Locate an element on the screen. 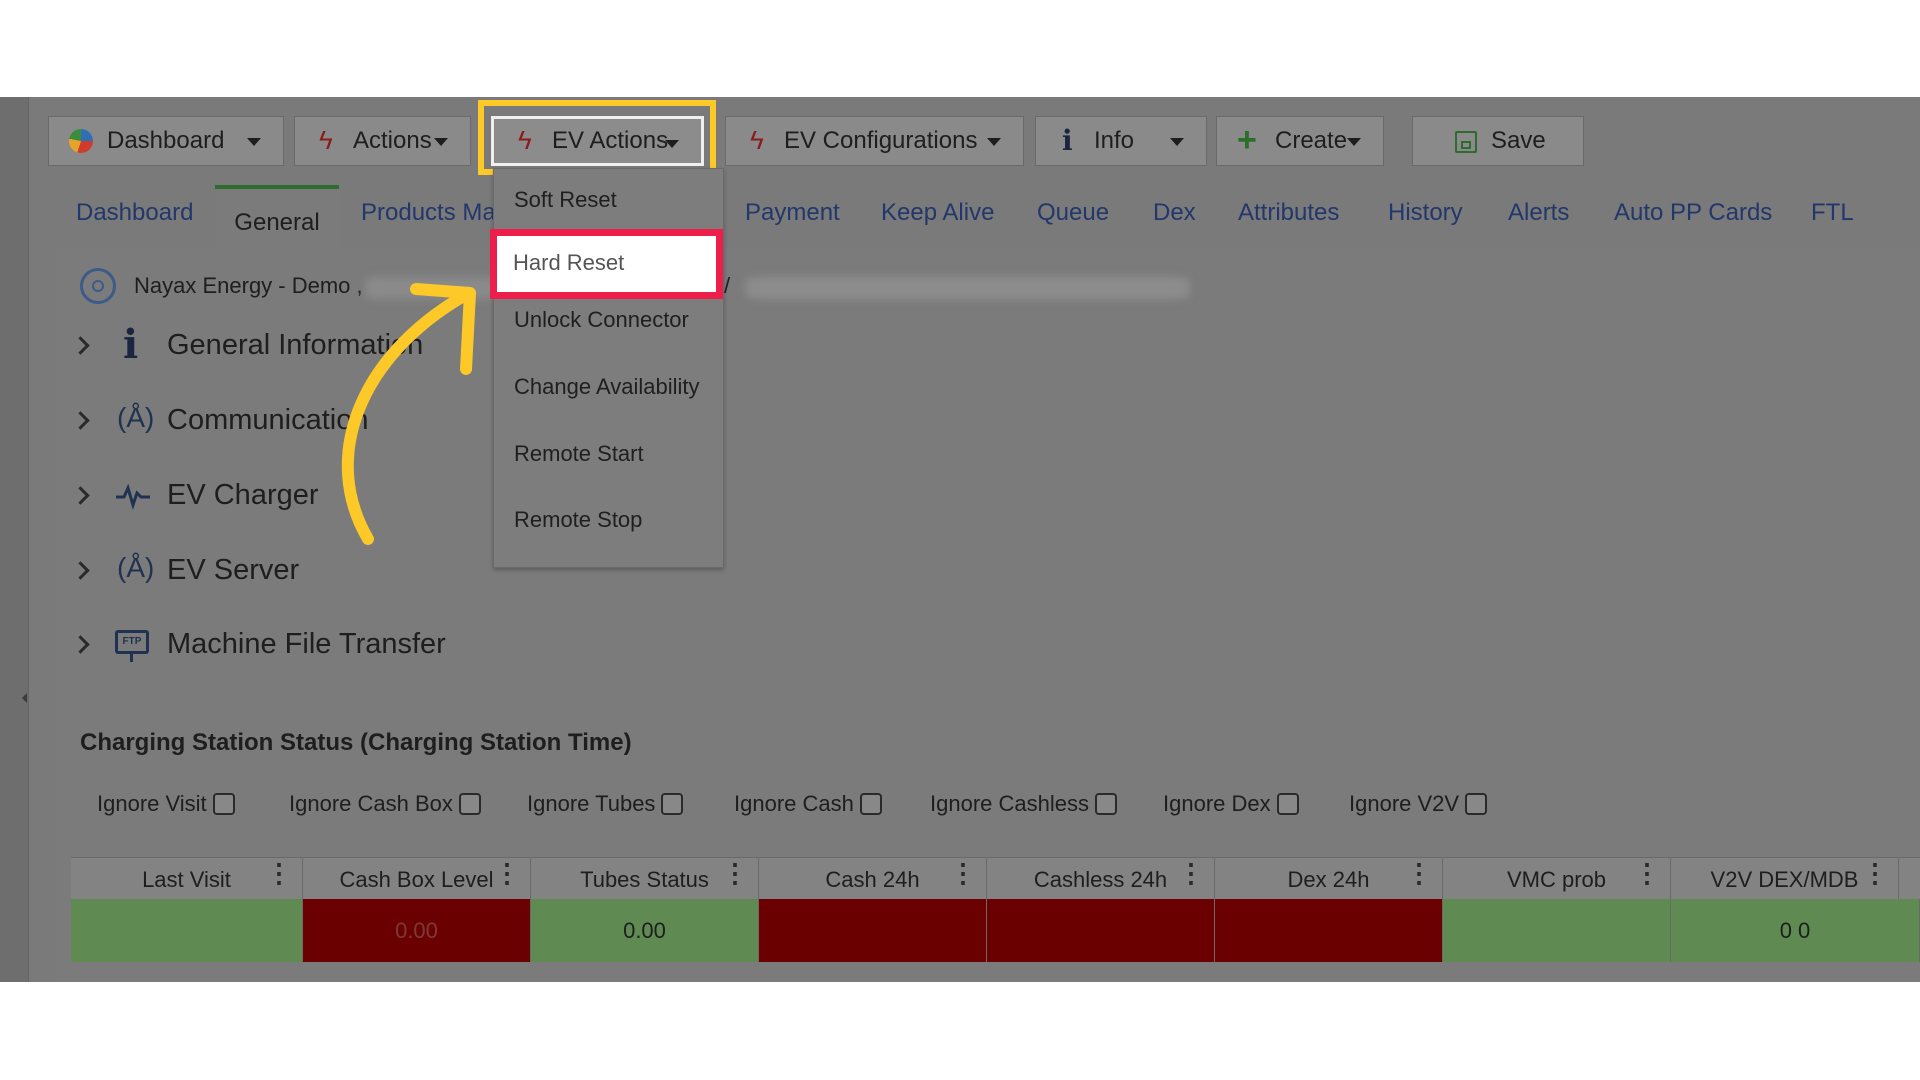 This screenshot has width=1920, height=1080. tab-queue: Queue is located at coordinates (1073, 213).